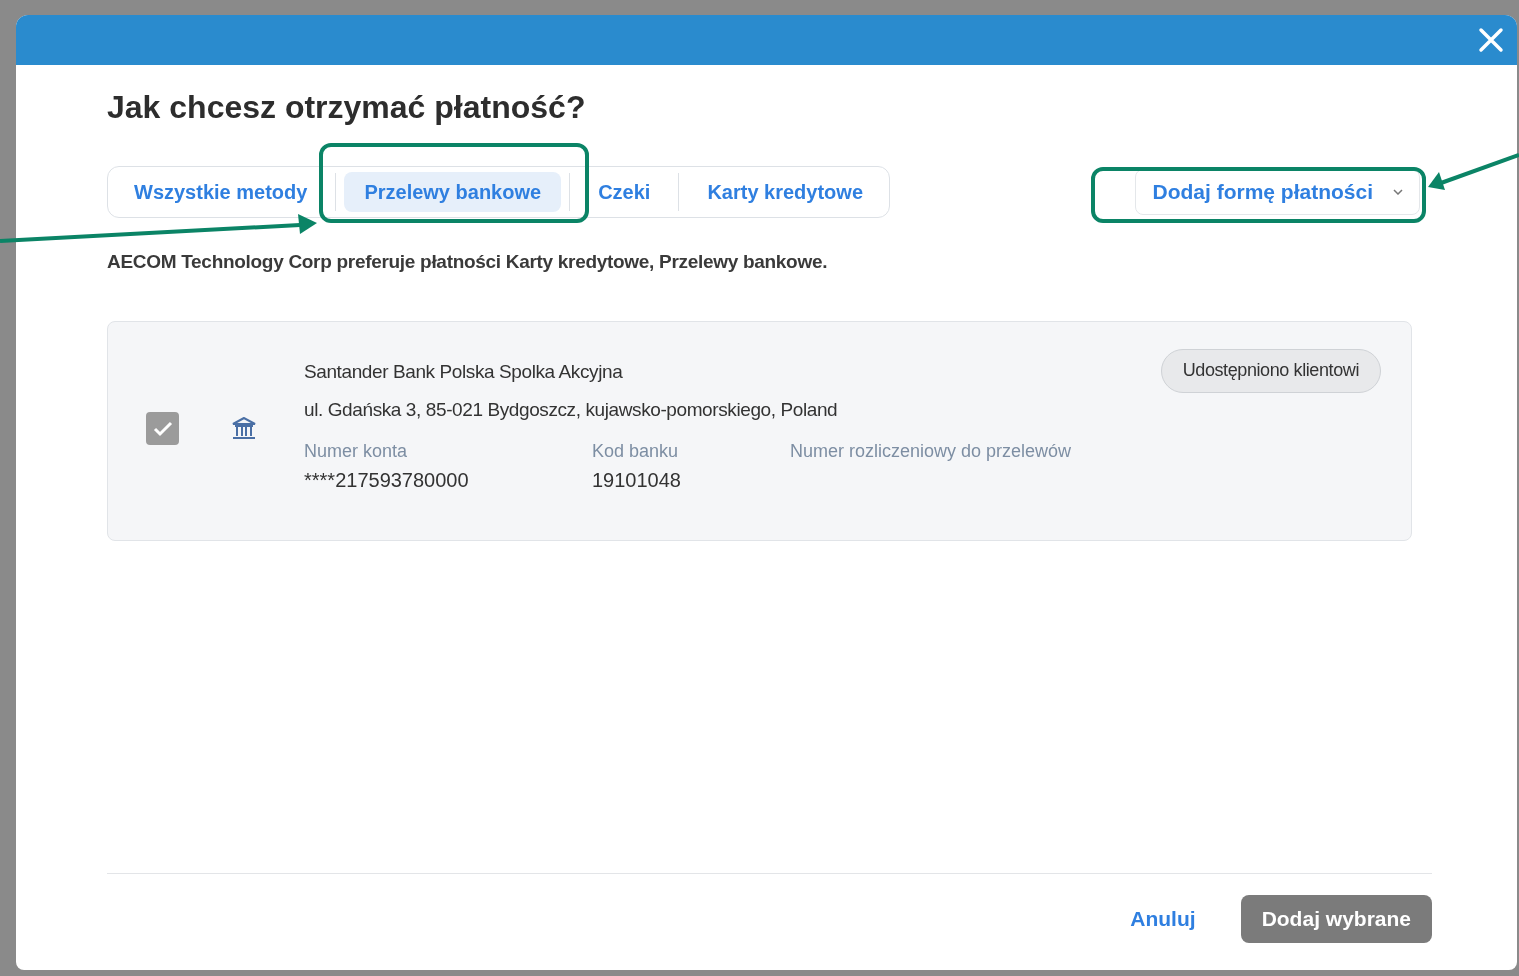 This screenshot has height=976, width=1519. I want to click on bank-name: Santander Bank Polska Spolka Akcyjna, so click(463, 371).